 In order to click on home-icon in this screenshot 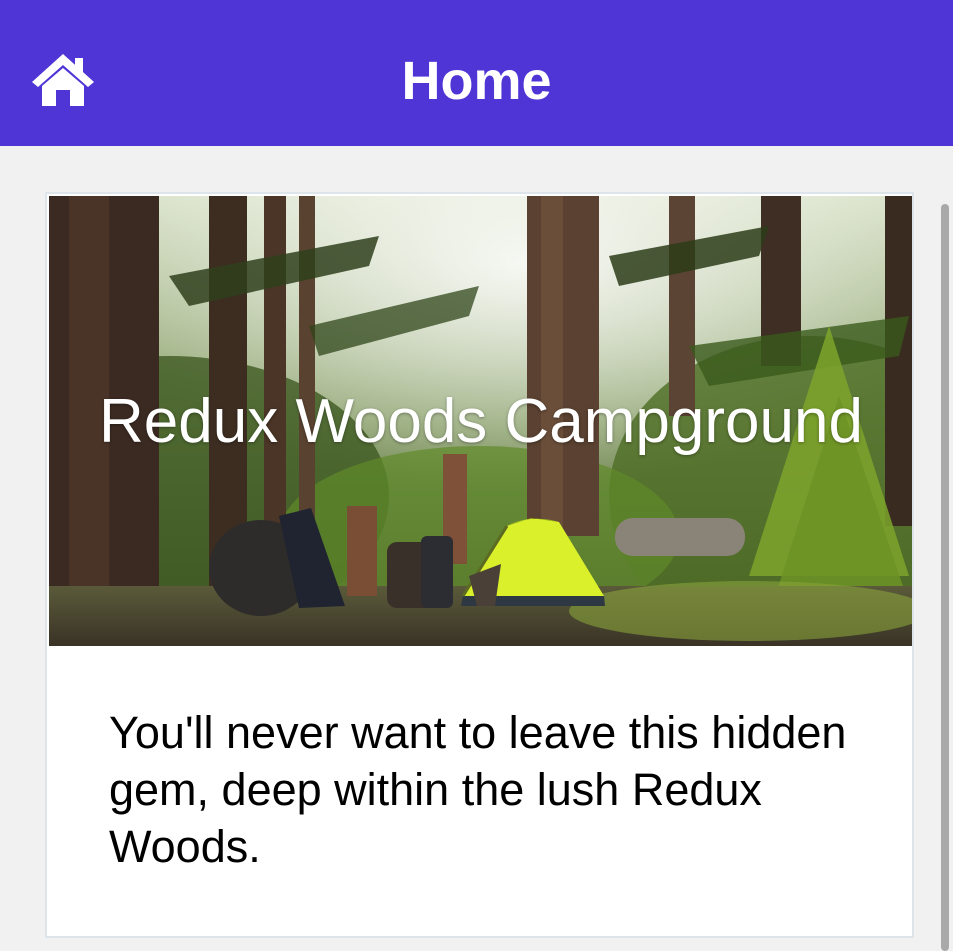, I will do `click(63, 80)`.